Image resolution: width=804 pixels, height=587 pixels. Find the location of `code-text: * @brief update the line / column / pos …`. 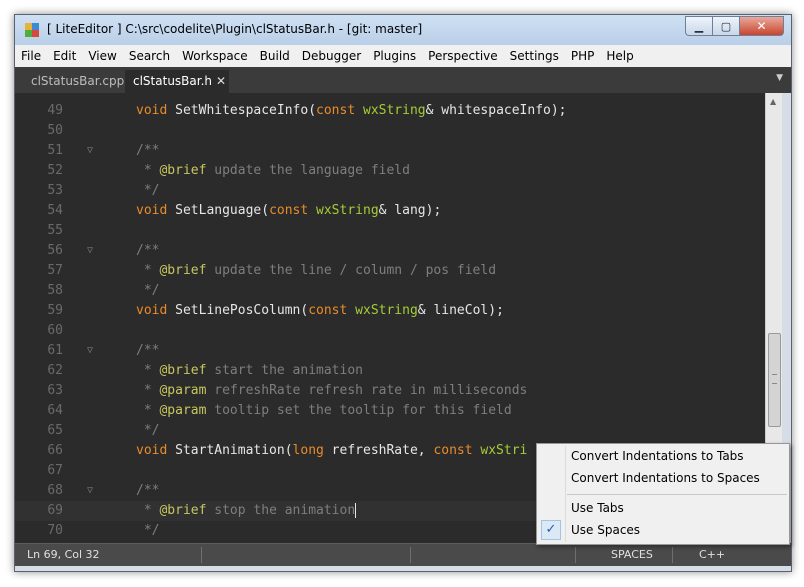

code-text: * @brief update the line / column / pos … is located at coordinates (316, 270).